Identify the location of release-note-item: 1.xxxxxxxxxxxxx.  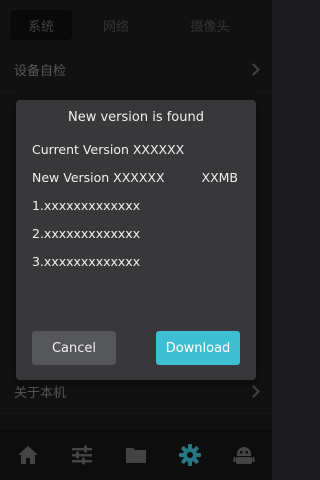
(86, 205).